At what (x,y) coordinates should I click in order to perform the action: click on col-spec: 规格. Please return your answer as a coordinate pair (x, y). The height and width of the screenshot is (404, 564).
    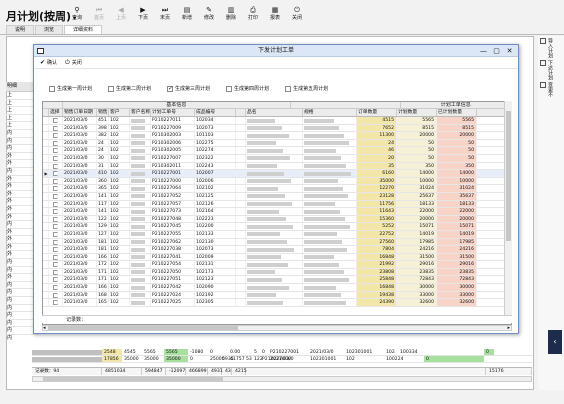
    Looking at the image, I should click on (330, 112).